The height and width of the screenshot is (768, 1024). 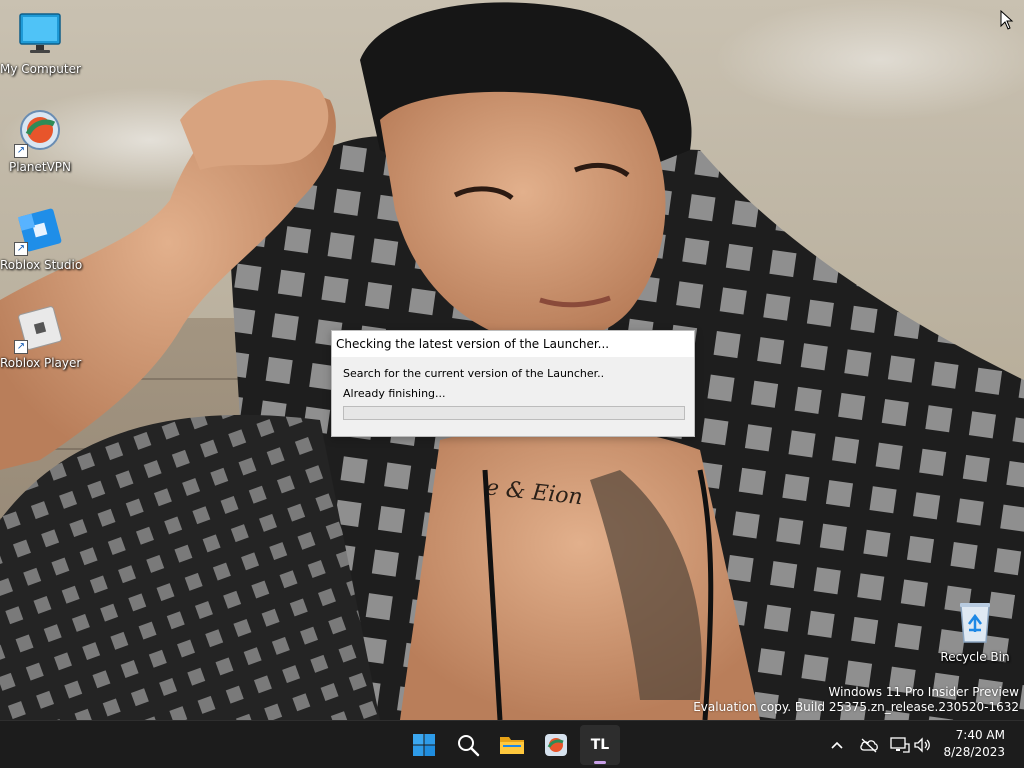 I want to click on folder-icon, so click(x=512, y=745).